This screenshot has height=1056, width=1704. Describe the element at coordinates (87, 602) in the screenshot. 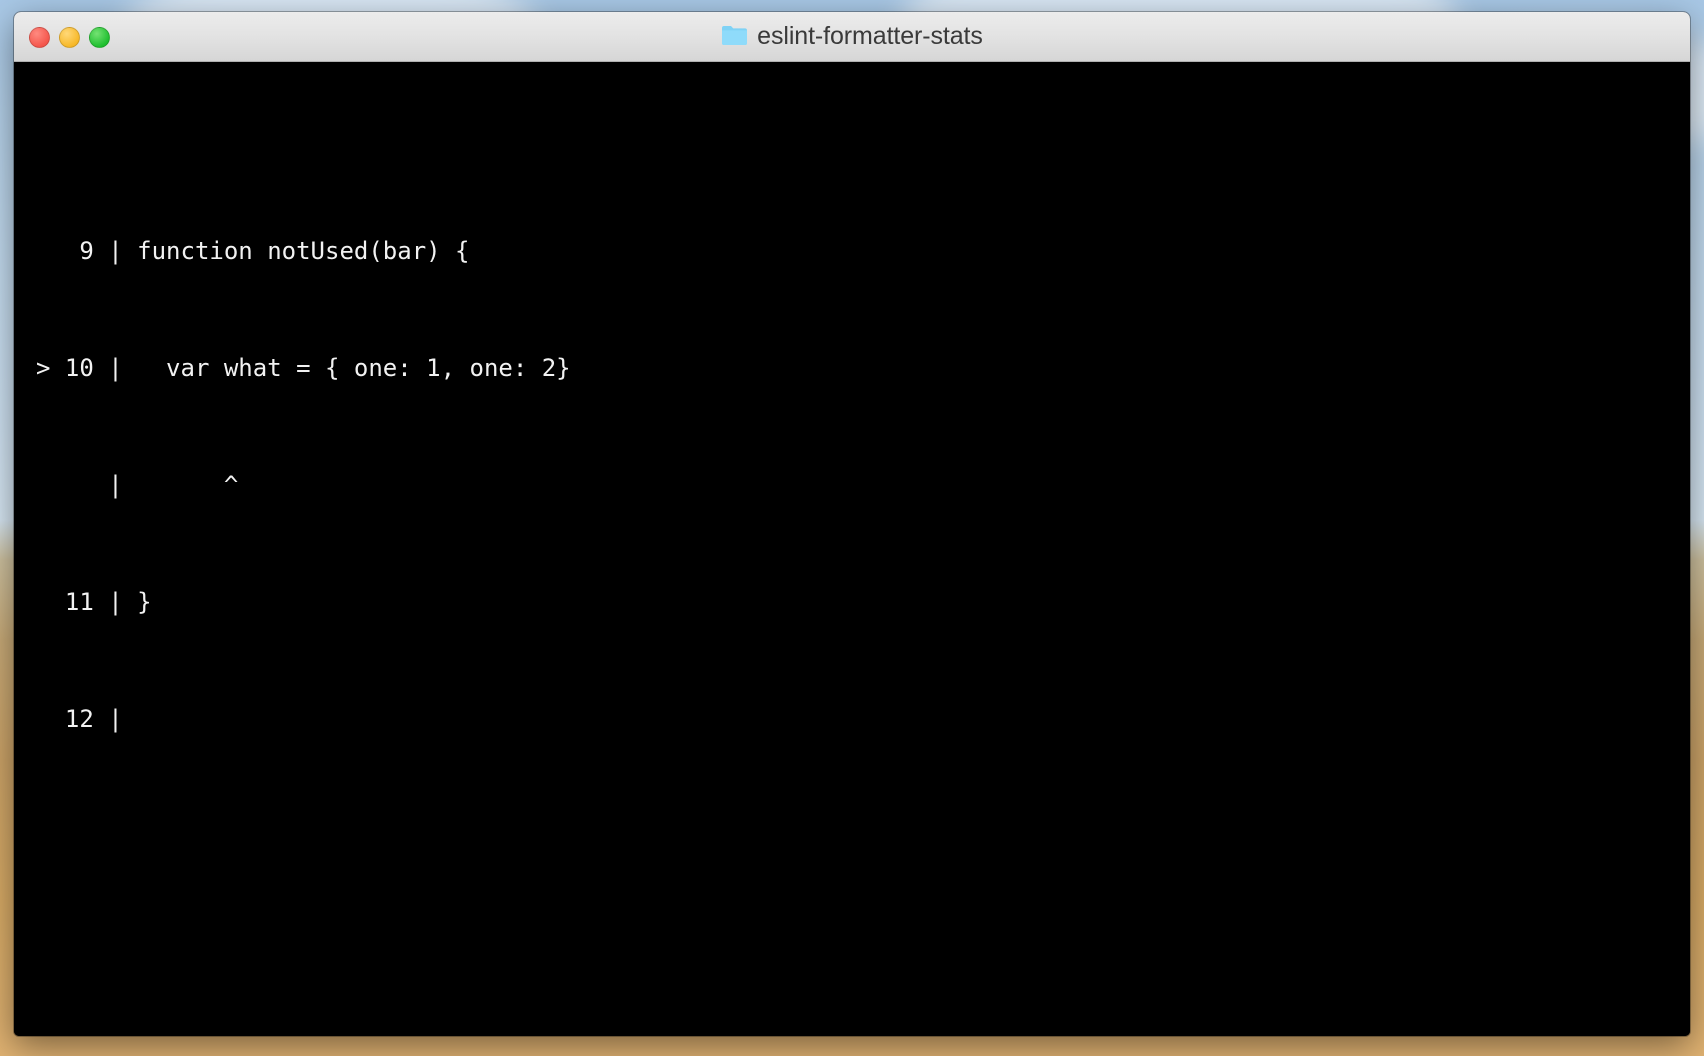

I see `line-gutter: 11 |` at that location.